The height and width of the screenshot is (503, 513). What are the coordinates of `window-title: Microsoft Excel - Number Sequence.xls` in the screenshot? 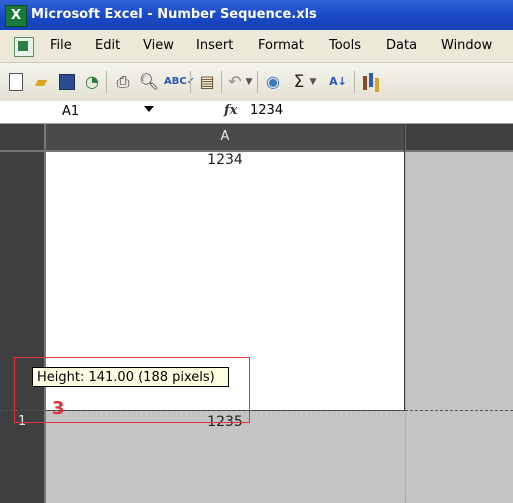 It's located at (174, 14).